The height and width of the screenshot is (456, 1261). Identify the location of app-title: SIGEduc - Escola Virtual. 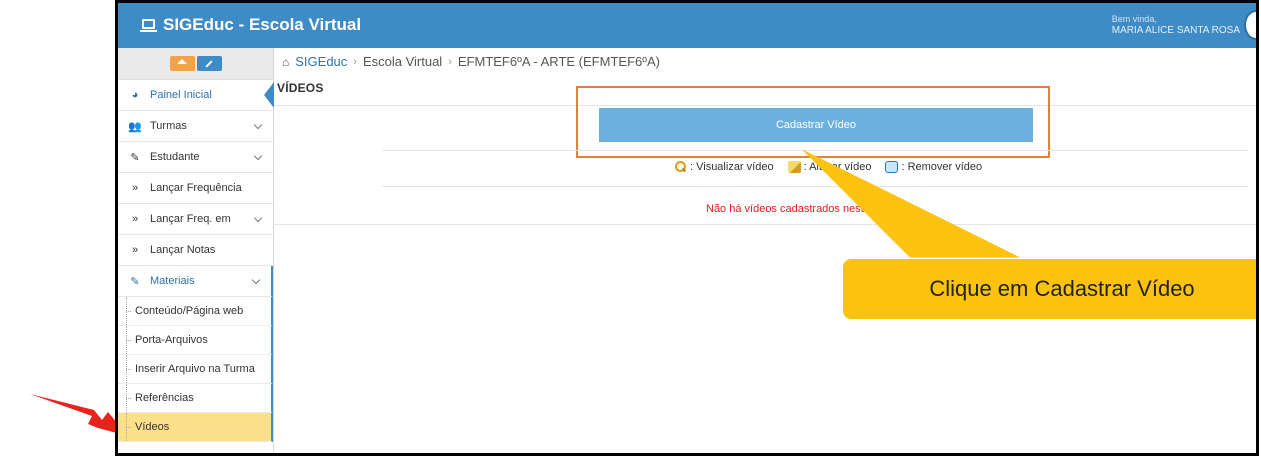
(262, 24).